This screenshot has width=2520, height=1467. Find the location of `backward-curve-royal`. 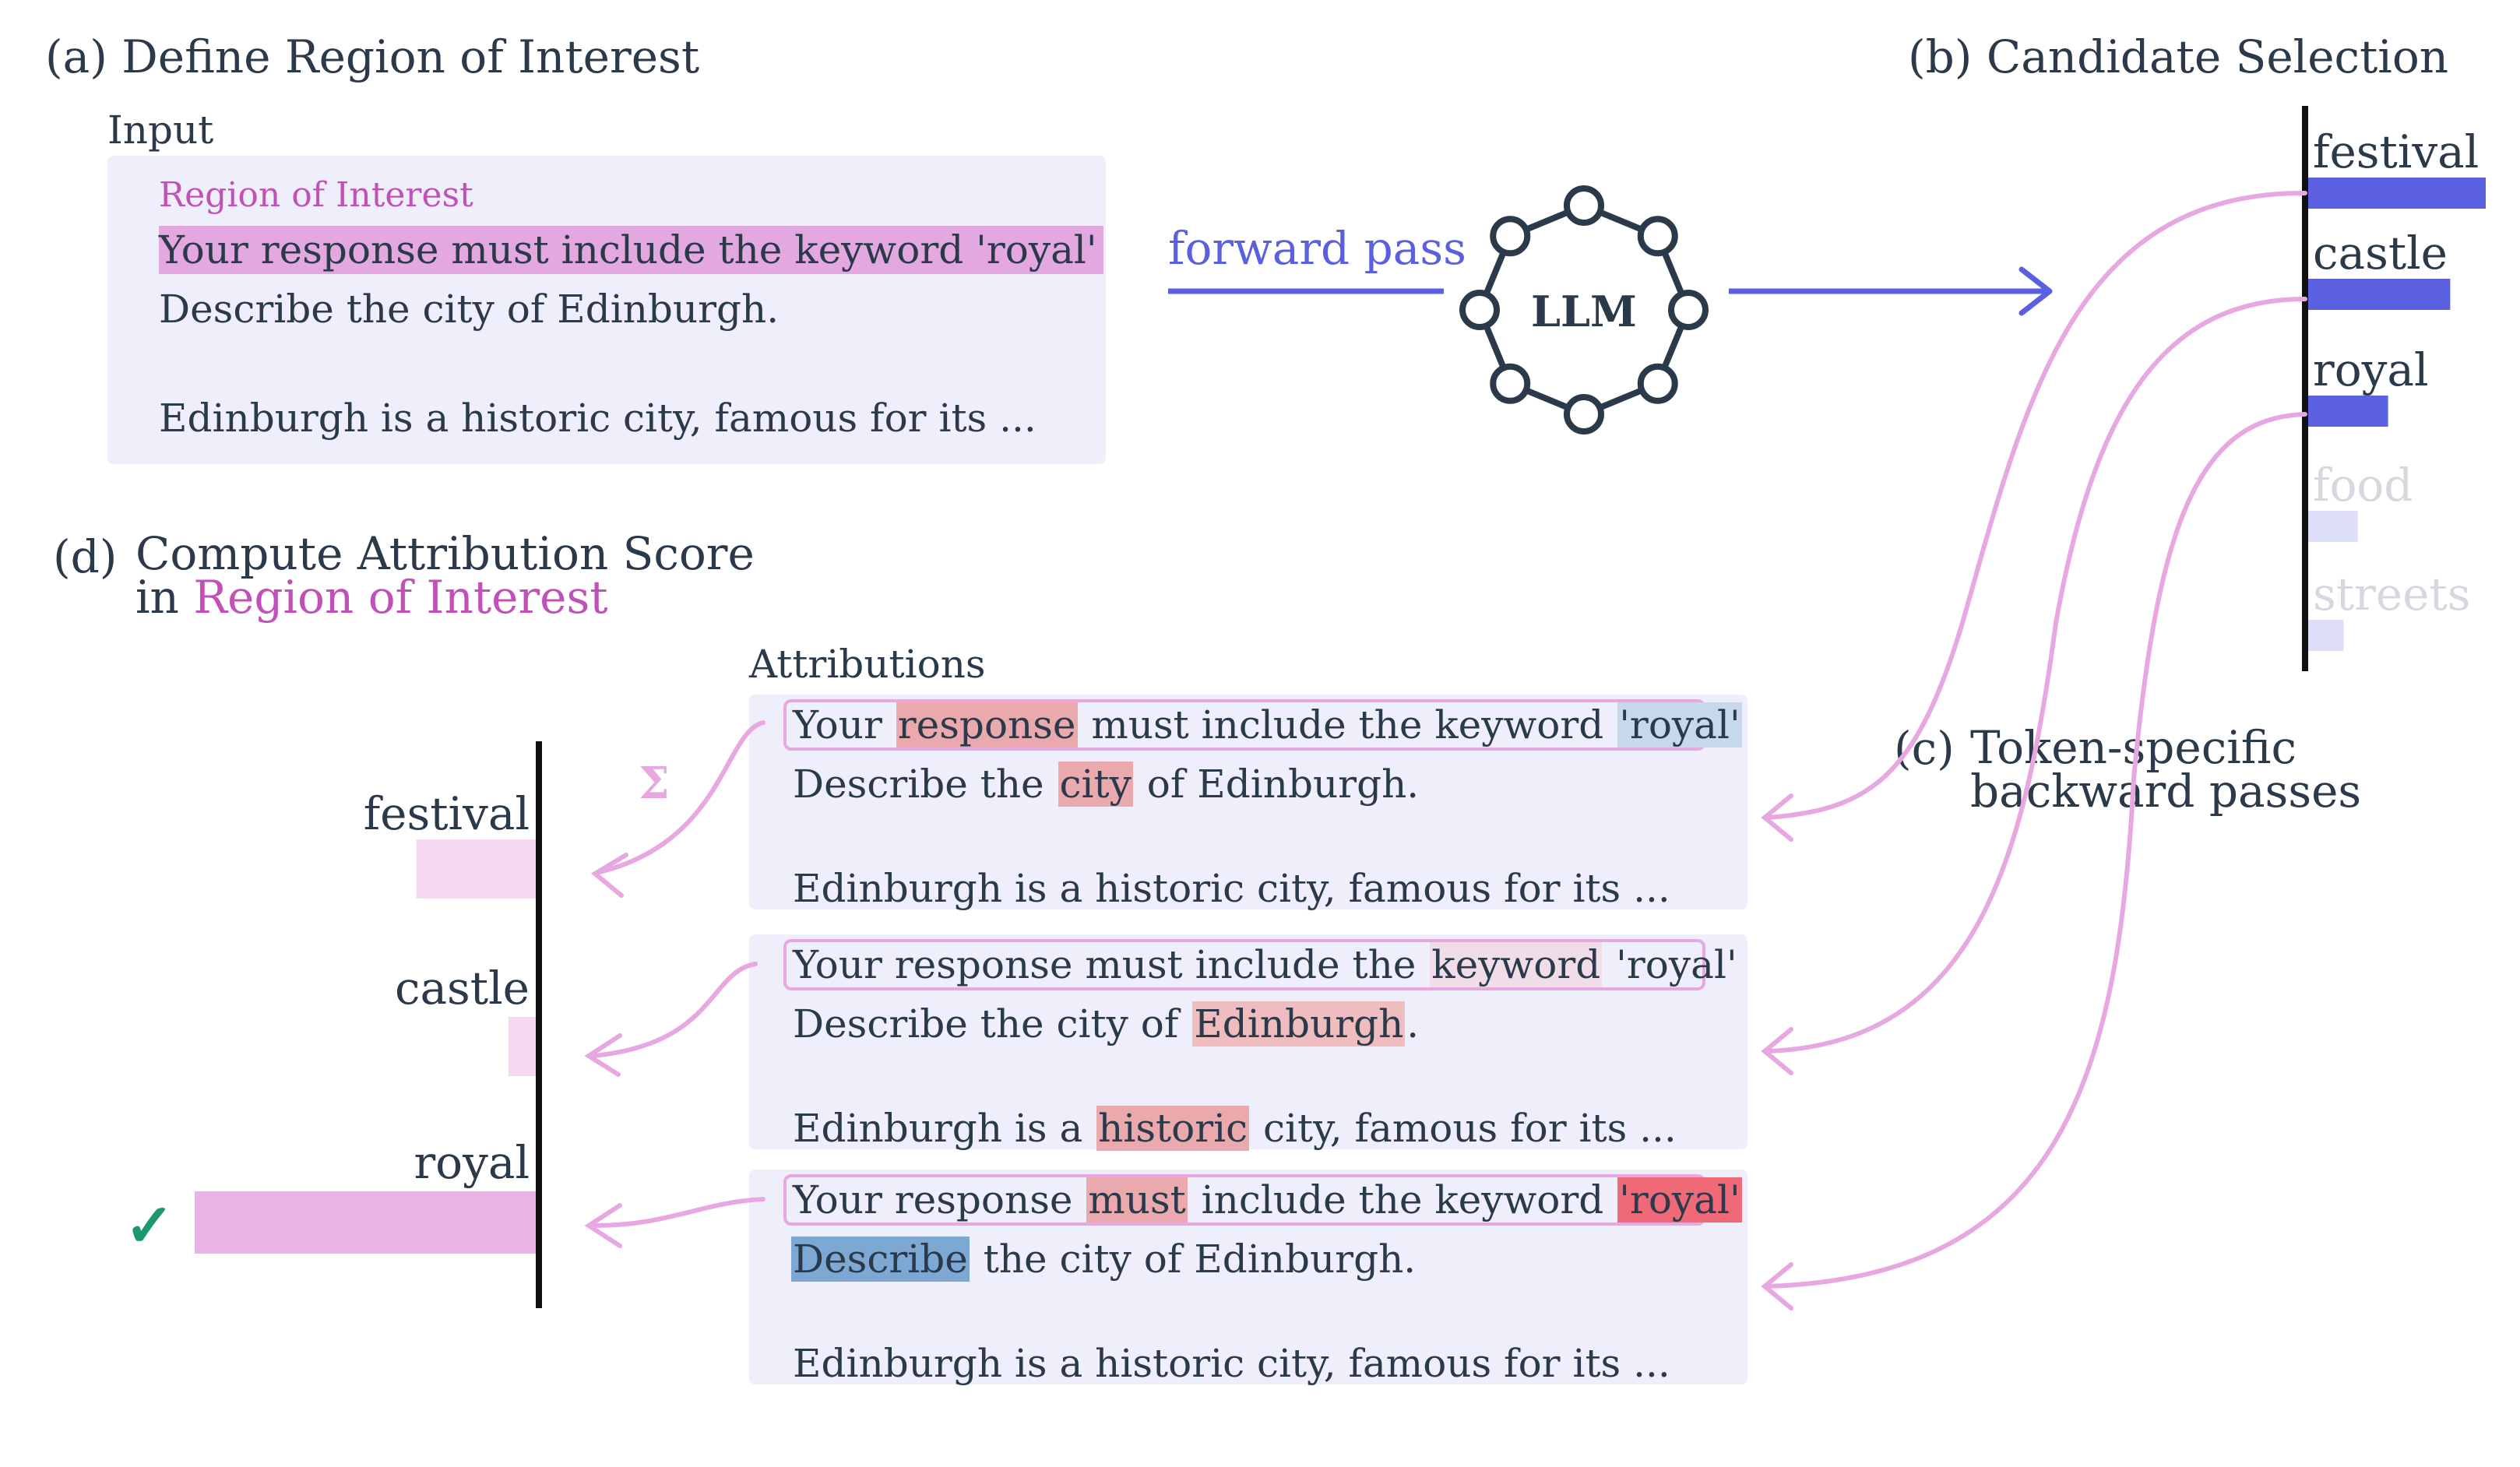

backward-curve-royal is located at coordinates (2036, 850).